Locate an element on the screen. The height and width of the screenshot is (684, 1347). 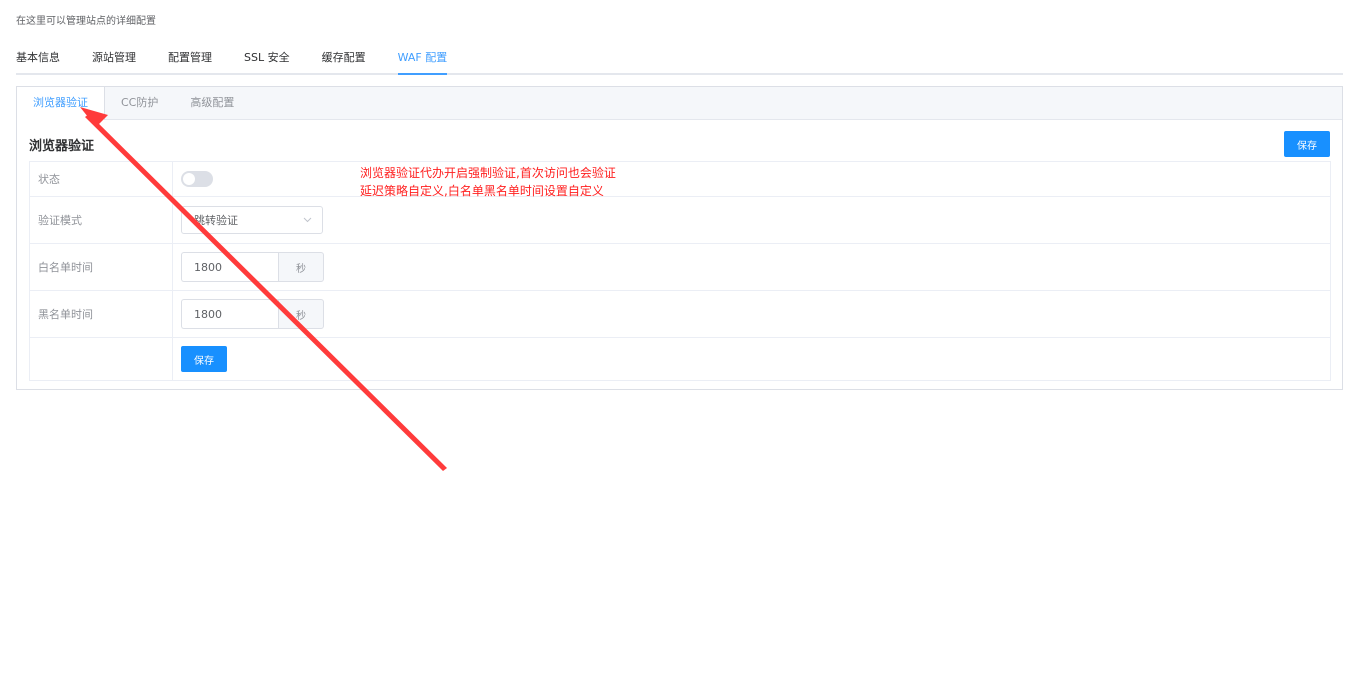
whitelist-unit: 秒 is located at coordinates (301, 267).